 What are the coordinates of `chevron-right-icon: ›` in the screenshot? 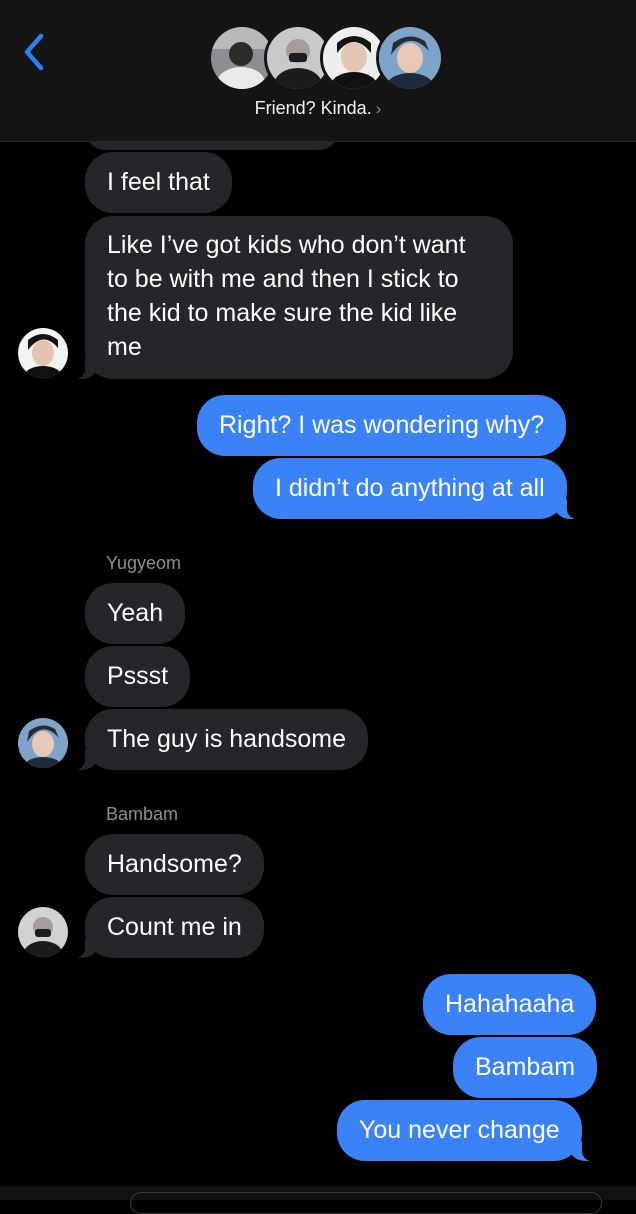 It's located at (378, 108).